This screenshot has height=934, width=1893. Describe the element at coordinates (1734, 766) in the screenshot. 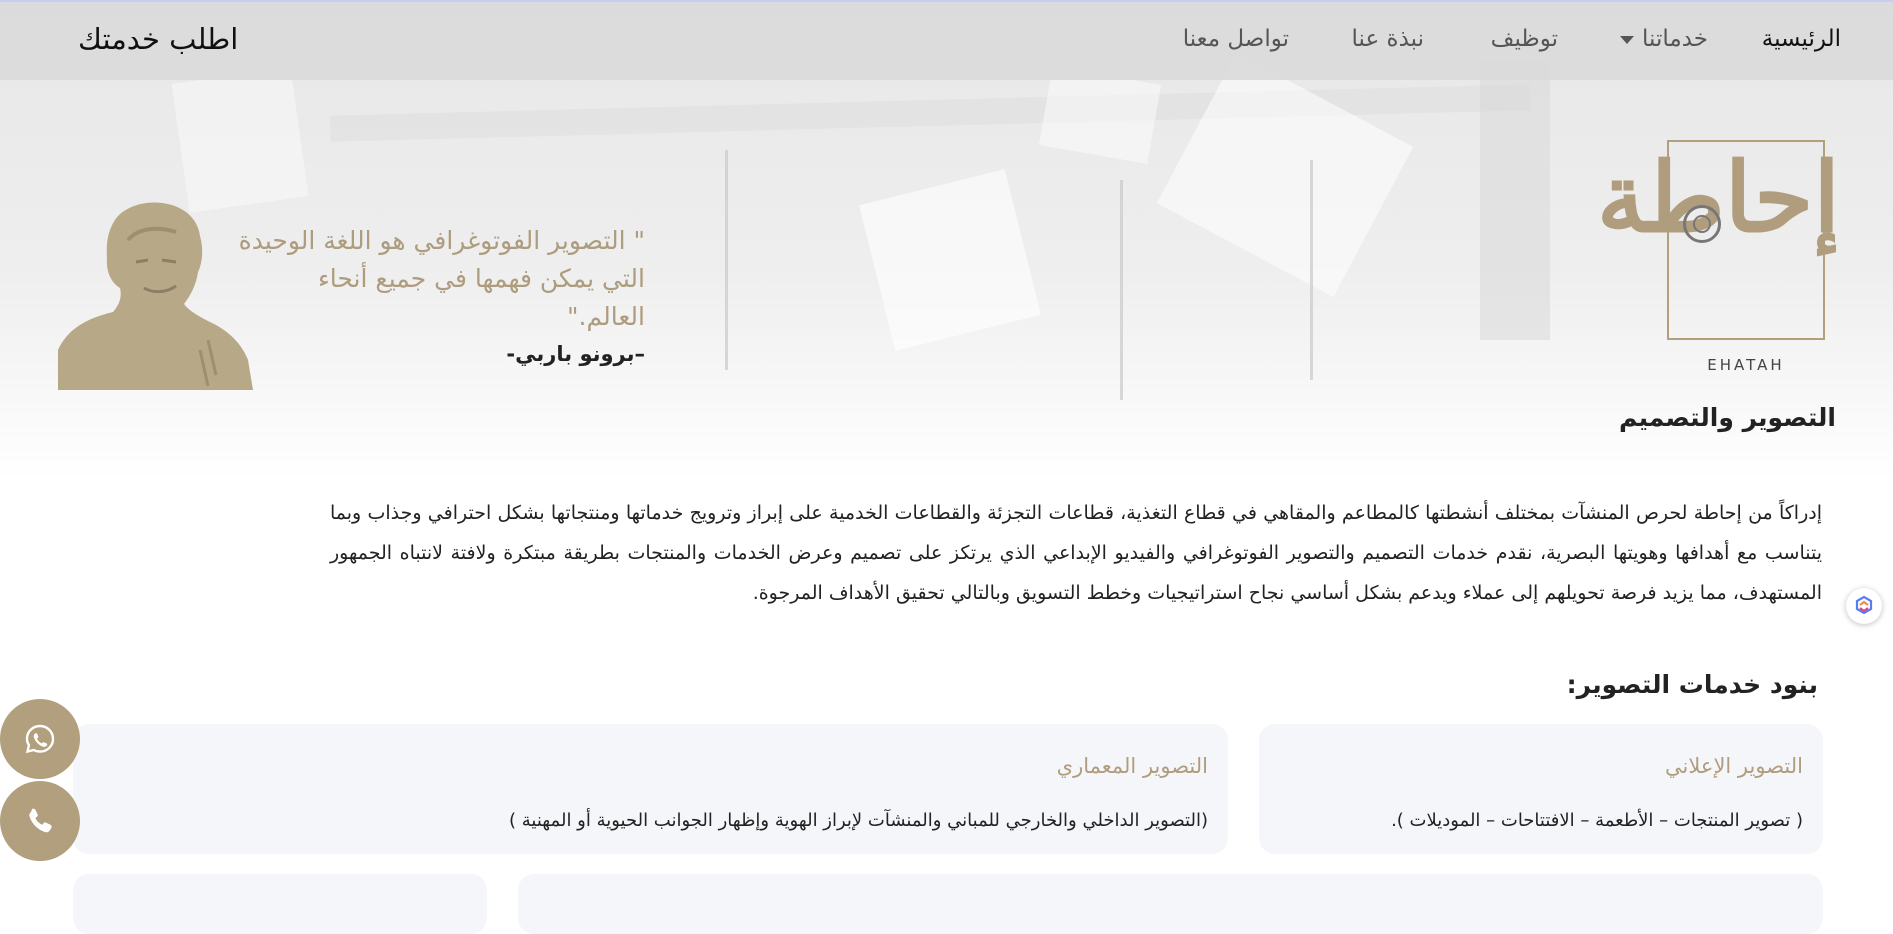

I see `service-card-title: التصوير الإعلاني` at that location.